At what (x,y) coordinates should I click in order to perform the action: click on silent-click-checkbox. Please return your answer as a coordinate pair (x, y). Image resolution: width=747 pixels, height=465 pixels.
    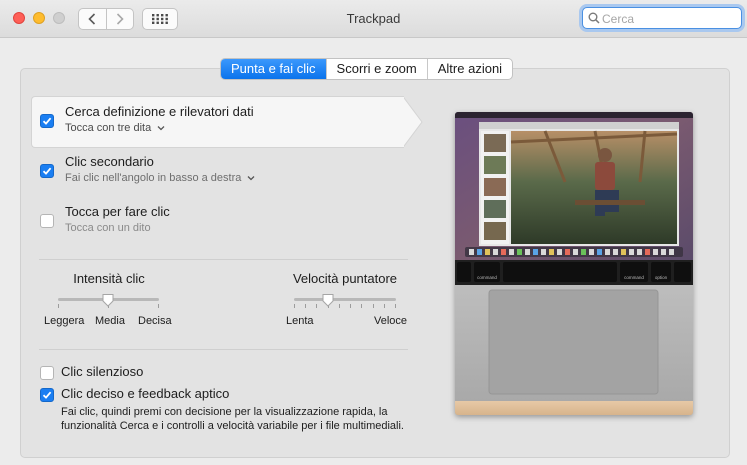
    Looking at the image, I should click on (47, 373).